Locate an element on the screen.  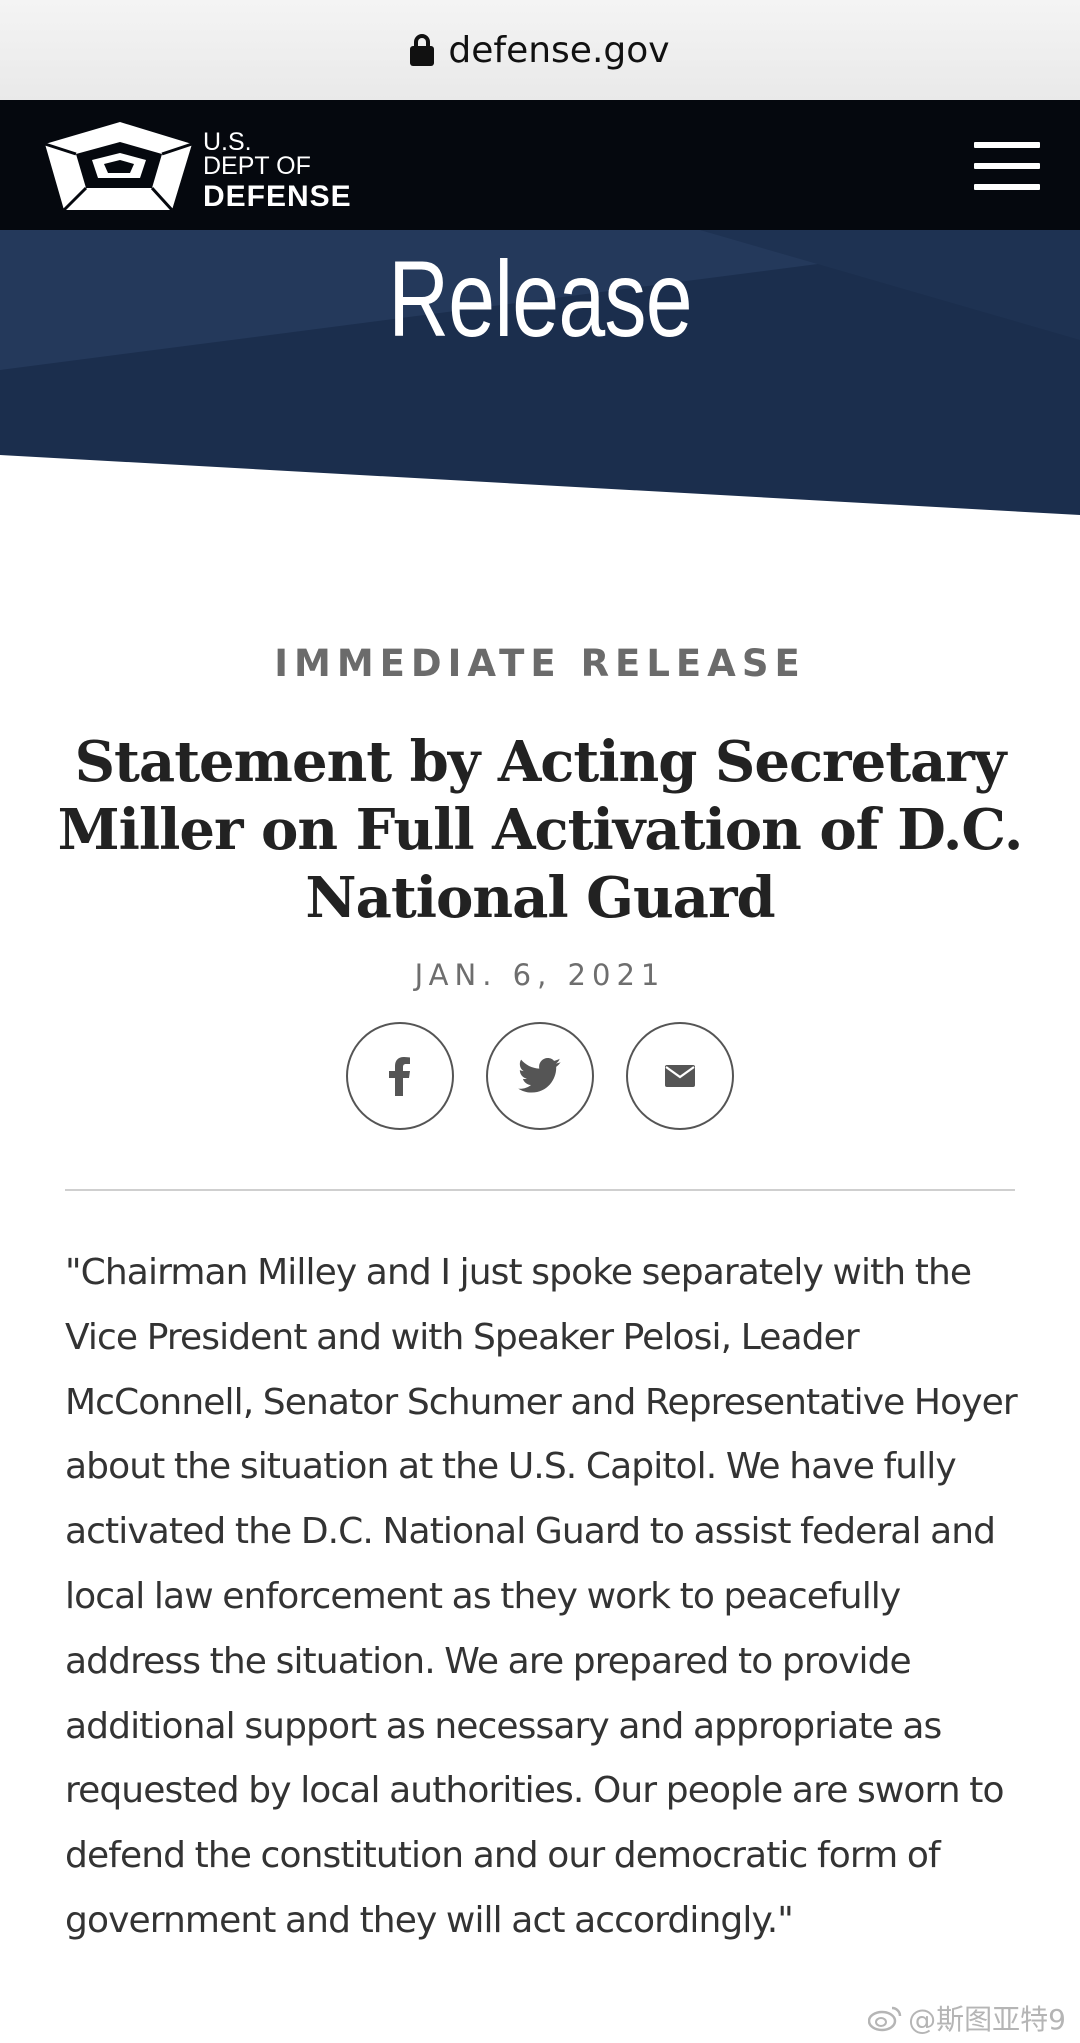
share-buttons is located at coordinates (540, 1077).